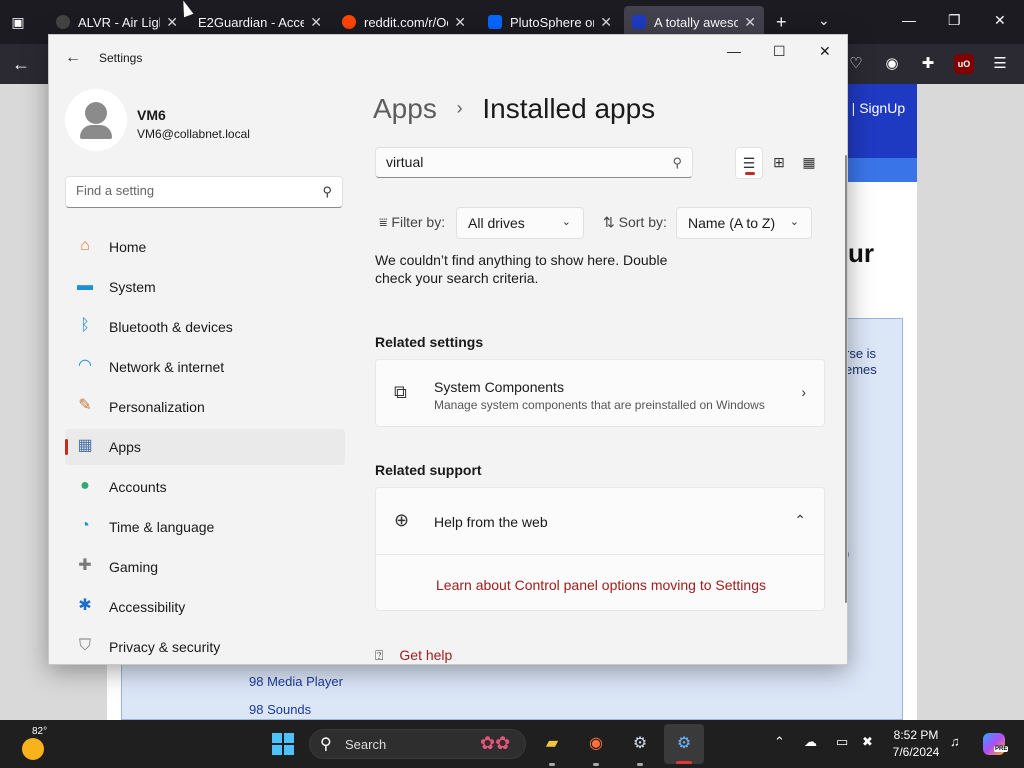  Describe the element at coordinates (165, 647) in the screenshot. I see `sidebar-item-label: Privacy & security` at that location.